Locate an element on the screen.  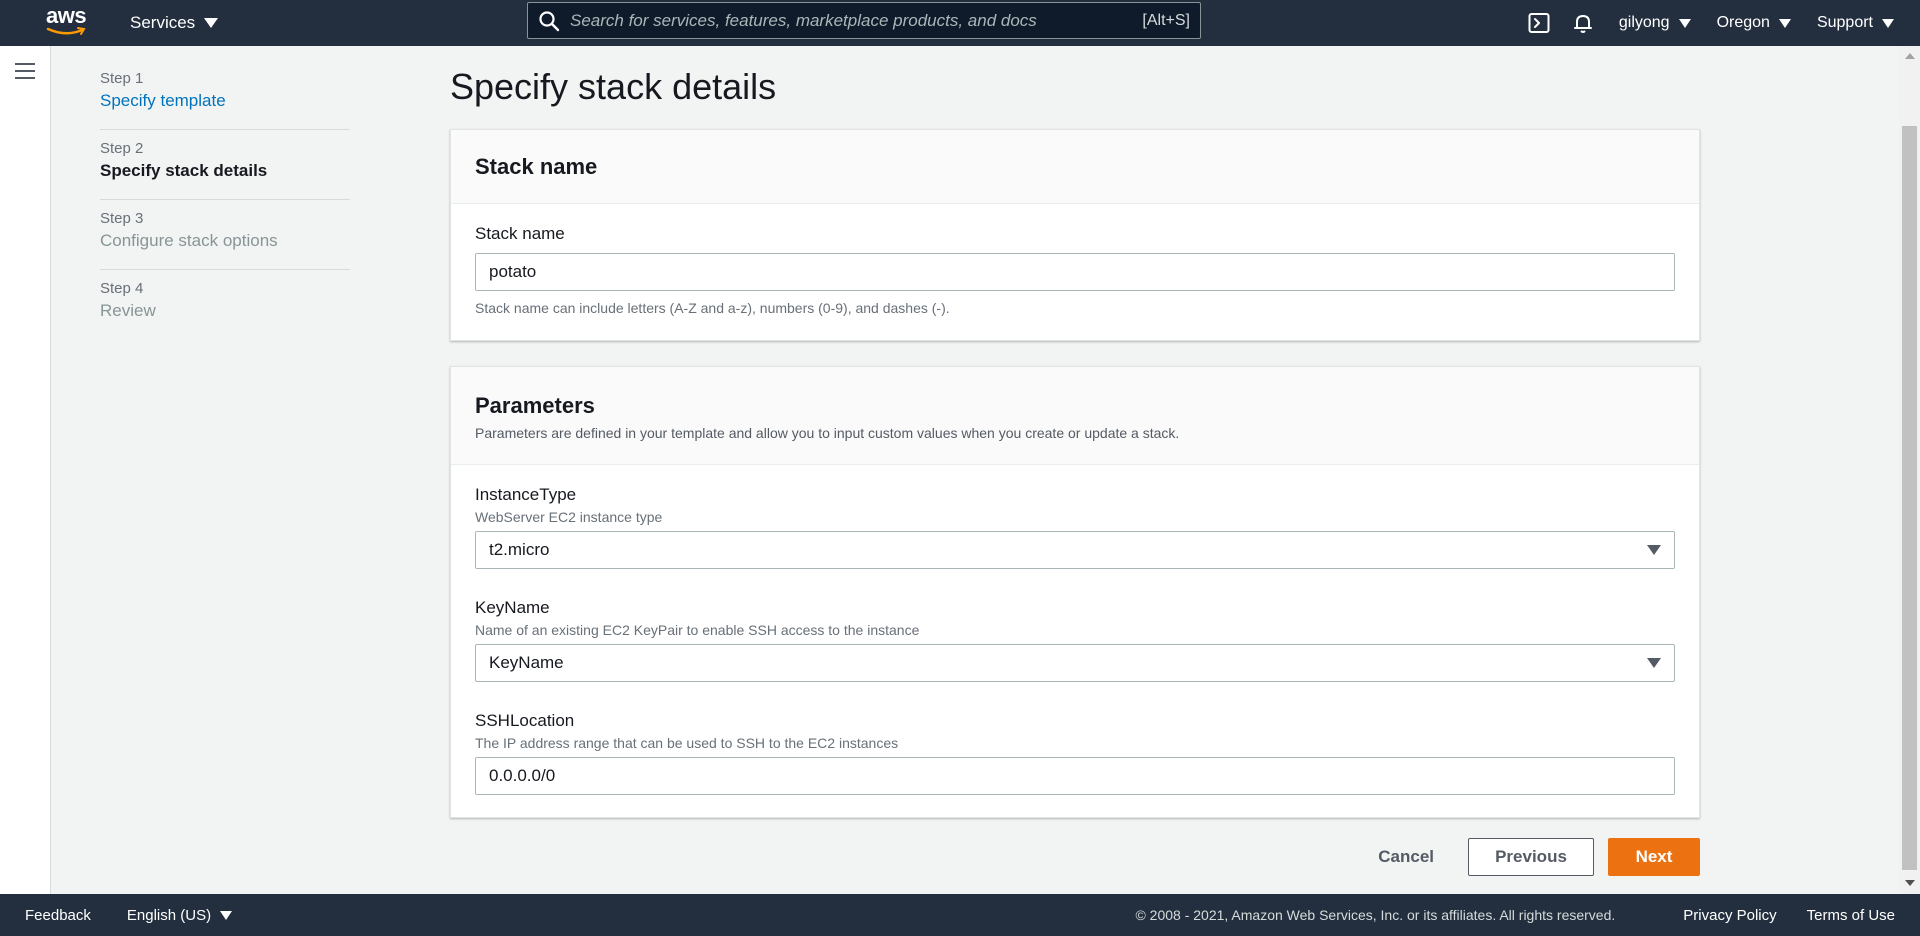
step-number: Step 1 is located at coordinates (122, 78).